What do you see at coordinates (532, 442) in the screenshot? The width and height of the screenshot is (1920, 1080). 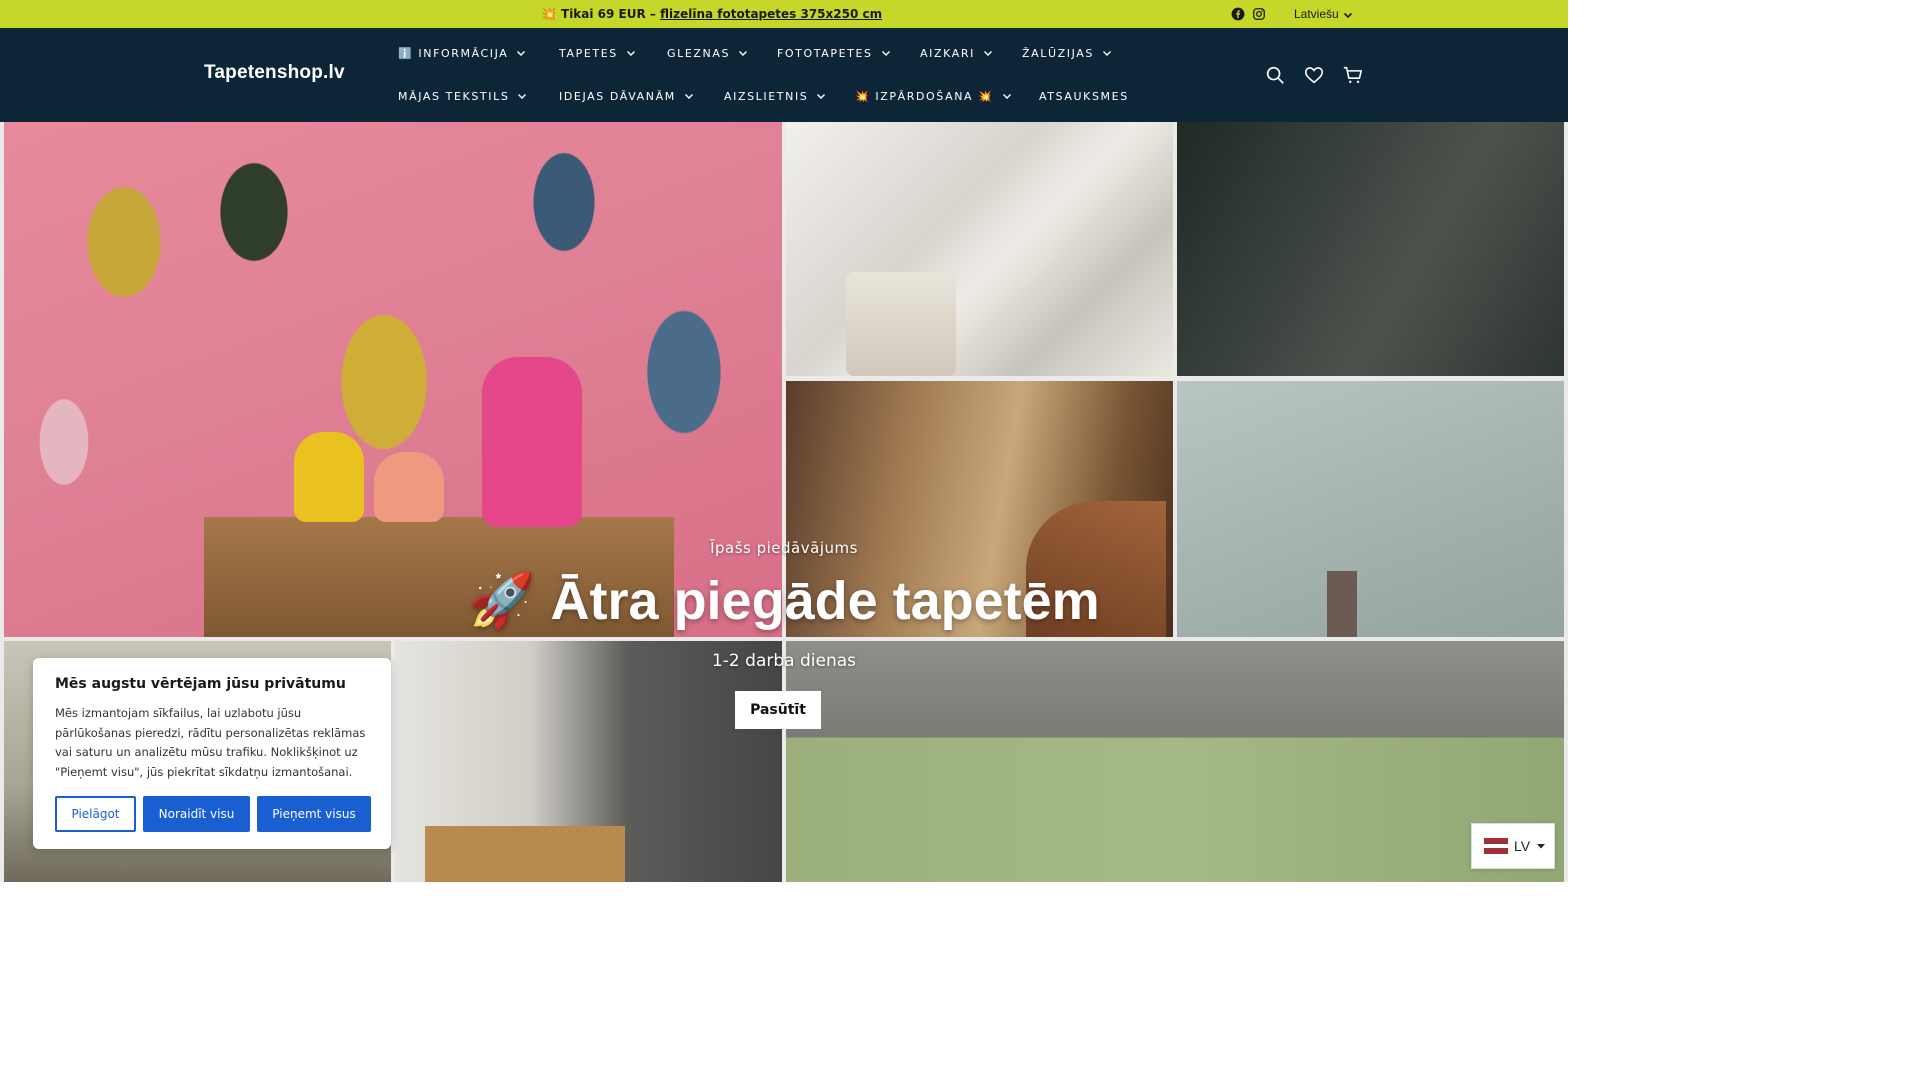 I see `pink-lantern` at bounding box center [532, 442].